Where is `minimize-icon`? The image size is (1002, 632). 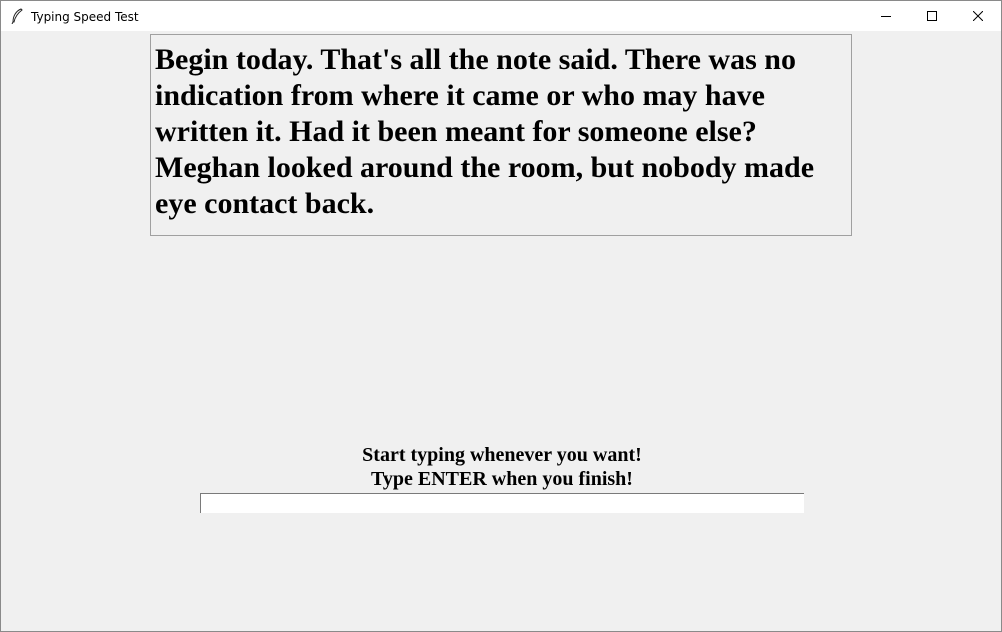 minimize-icon is located at coordinates (886, 16).